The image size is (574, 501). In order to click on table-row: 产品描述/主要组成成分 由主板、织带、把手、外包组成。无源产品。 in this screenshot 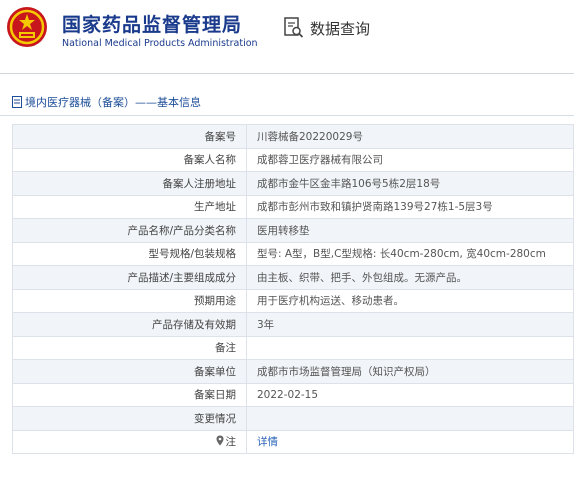, I will do `click(293, 277)`.